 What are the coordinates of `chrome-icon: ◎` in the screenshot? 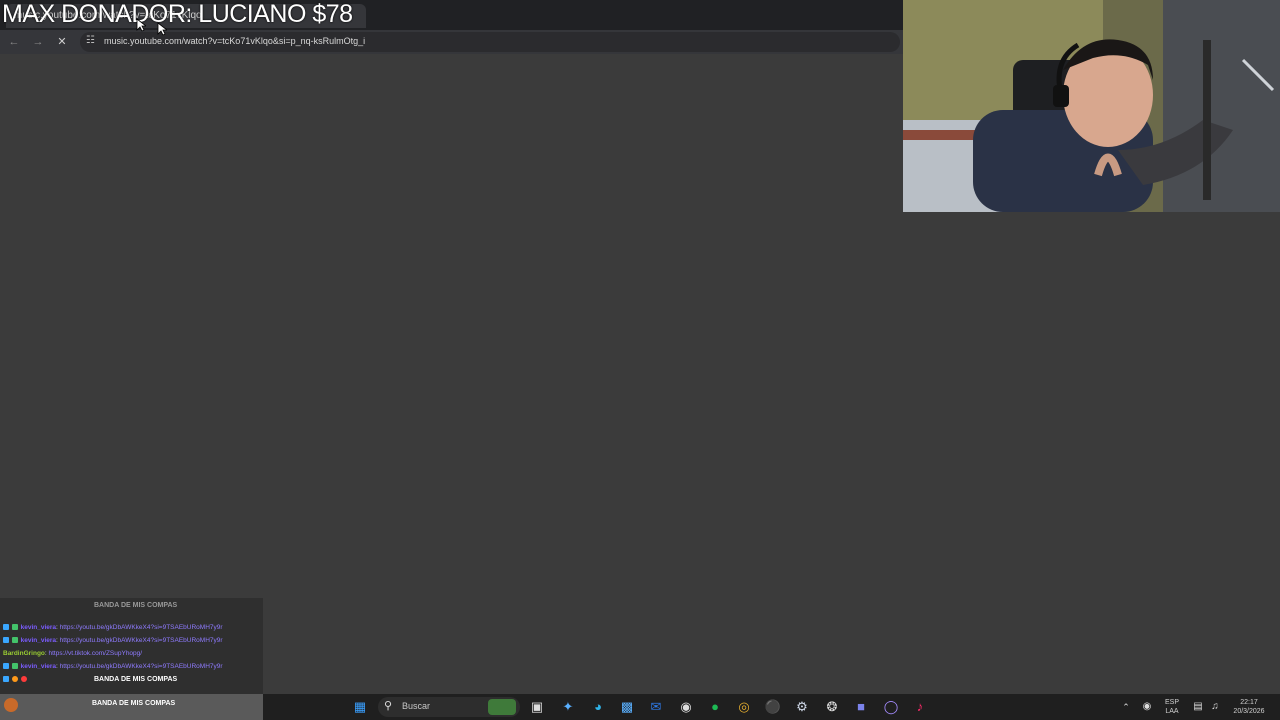 It's located at (744, 707).